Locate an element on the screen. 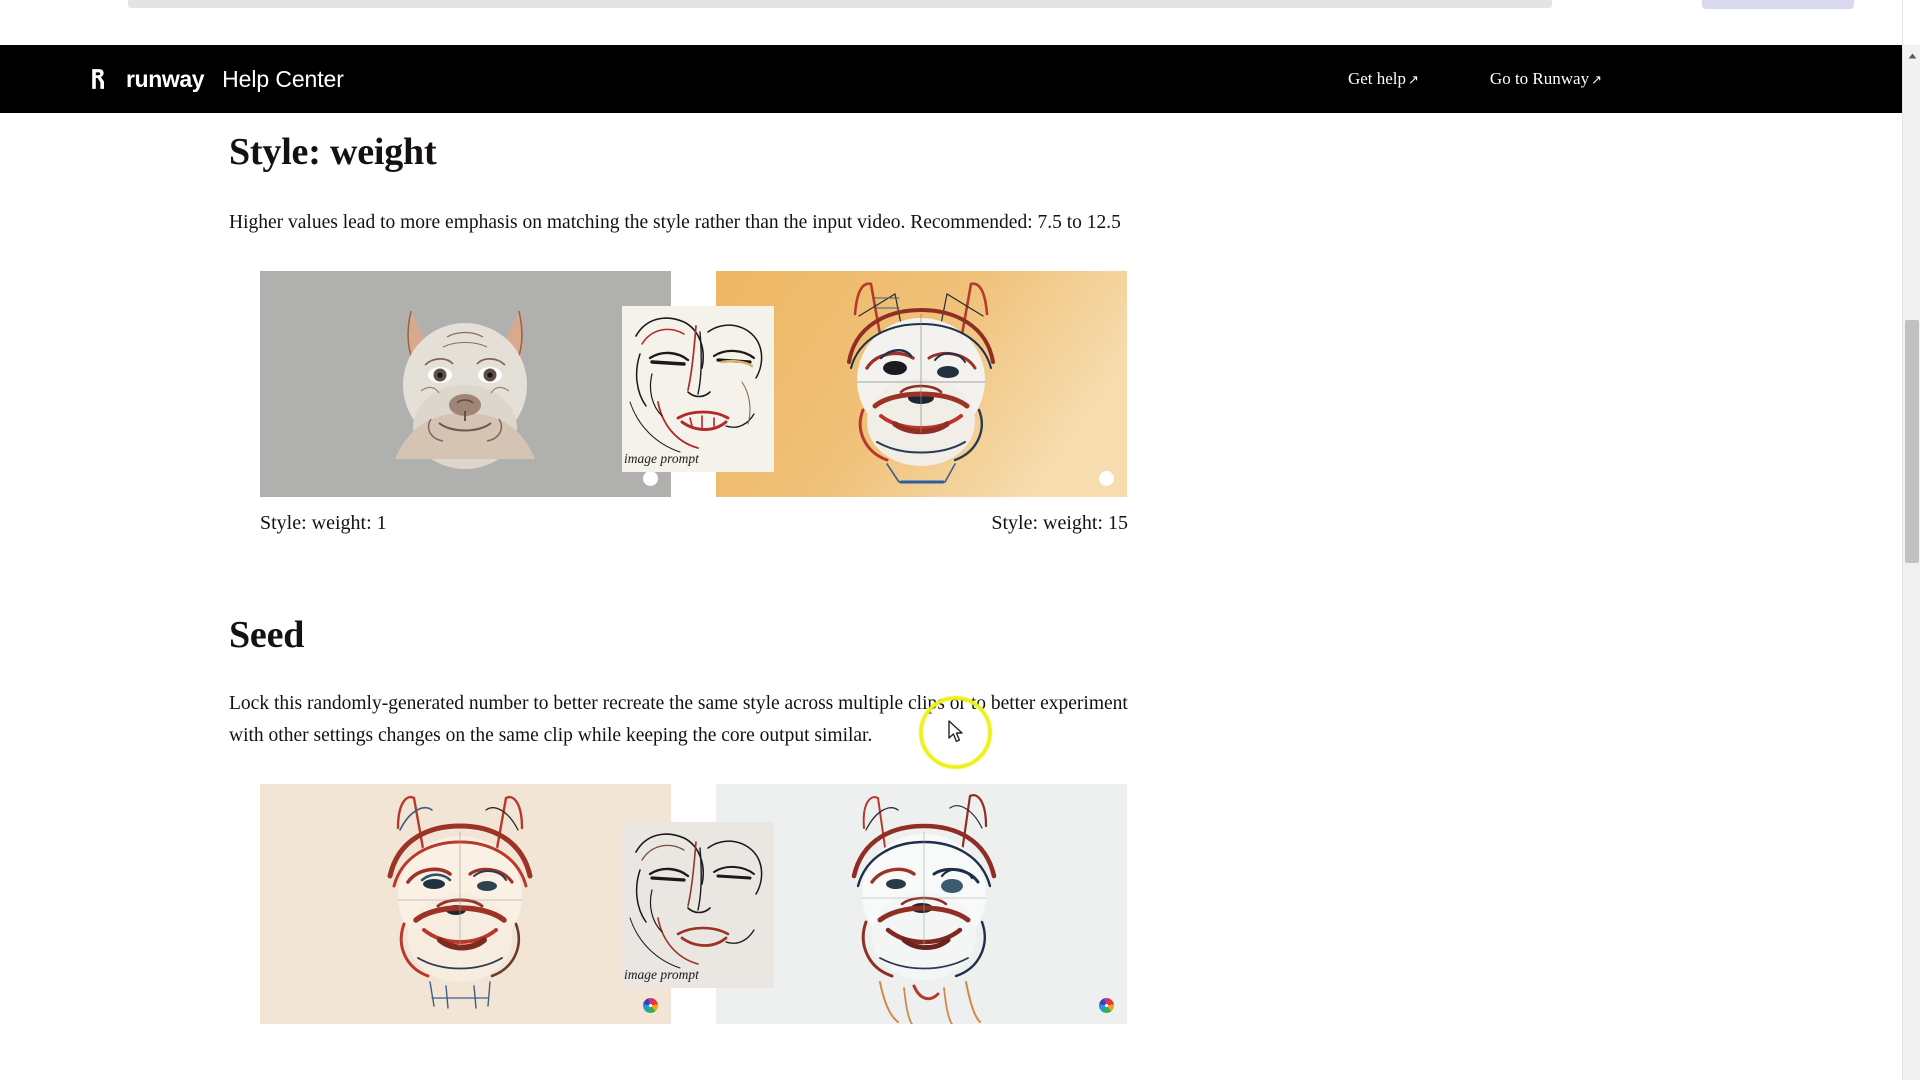 This screenshot has width=1920, height=1080. artwork-bulldog-photoreal is located at coordinates (465, 384).